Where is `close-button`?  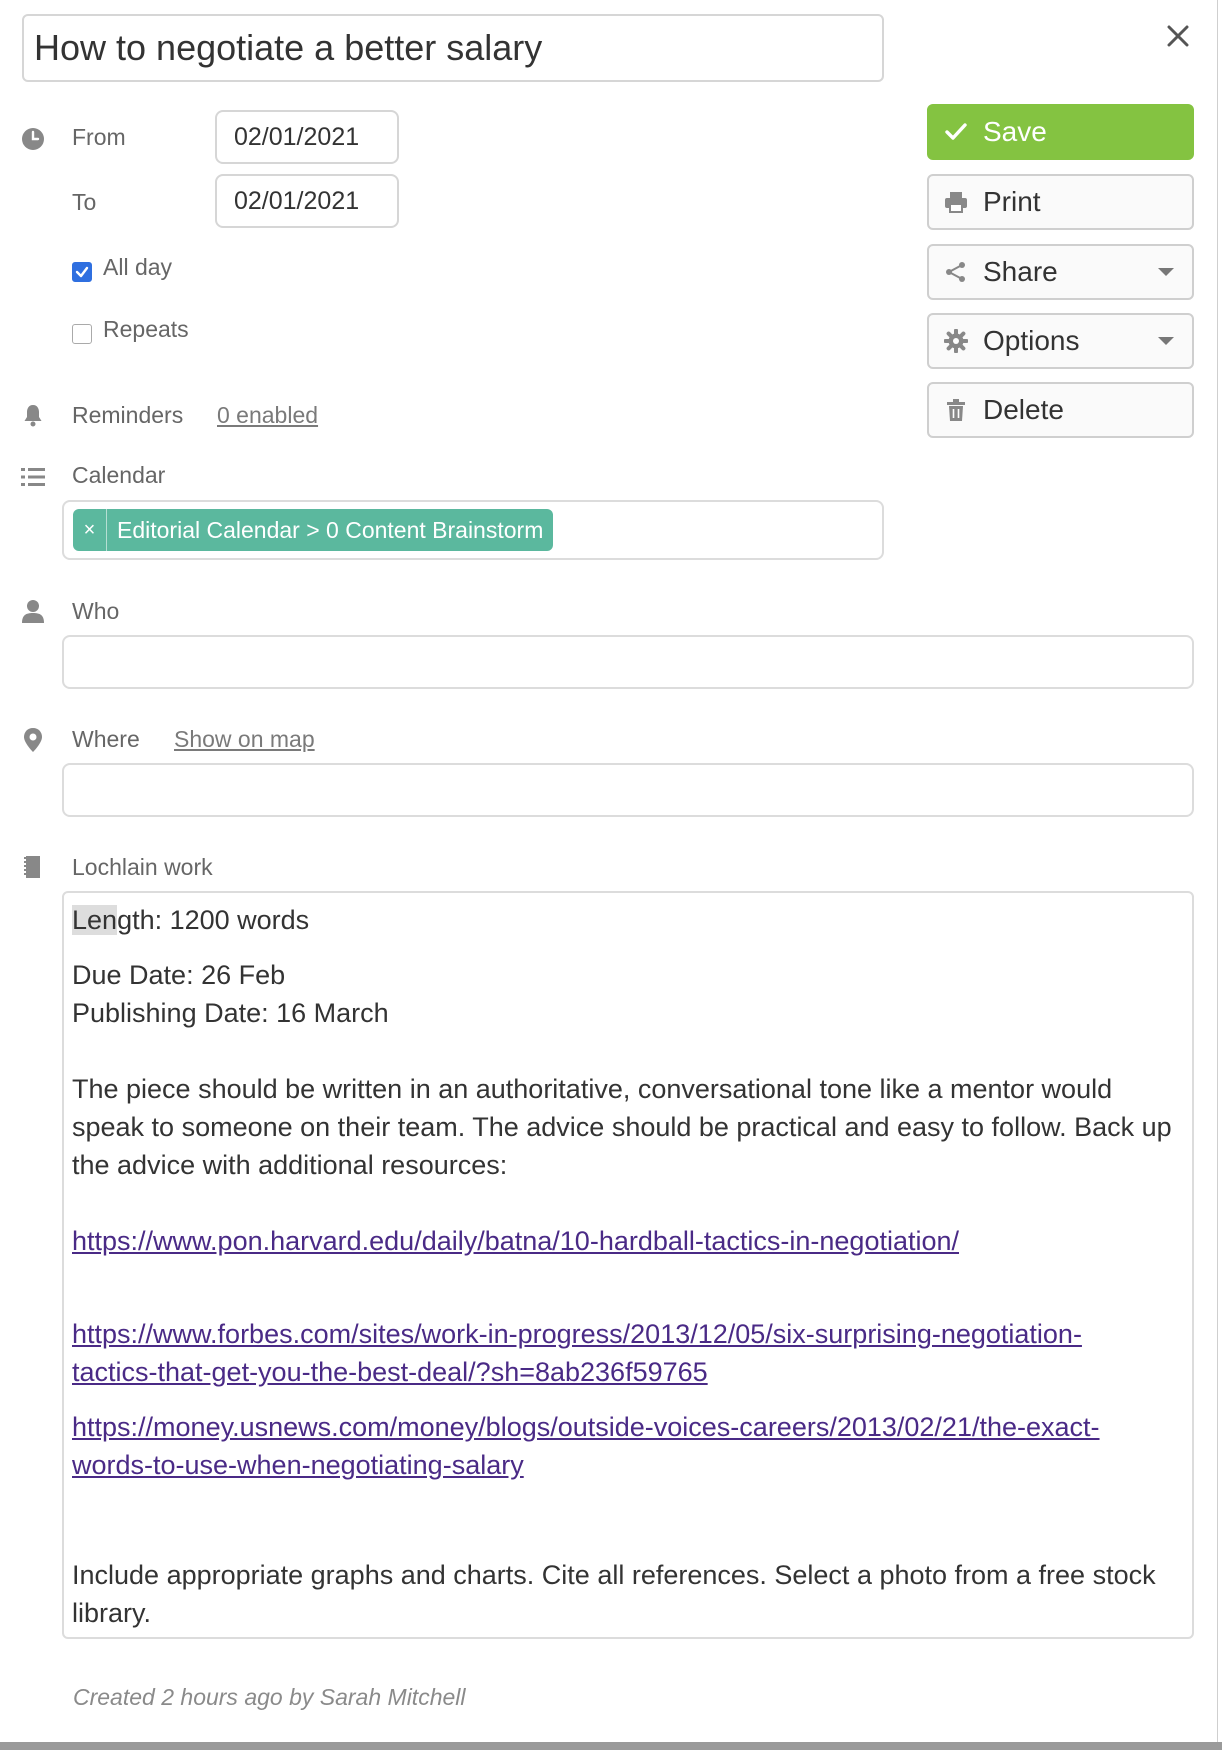
close-button is located at coordinates (1178, 36).